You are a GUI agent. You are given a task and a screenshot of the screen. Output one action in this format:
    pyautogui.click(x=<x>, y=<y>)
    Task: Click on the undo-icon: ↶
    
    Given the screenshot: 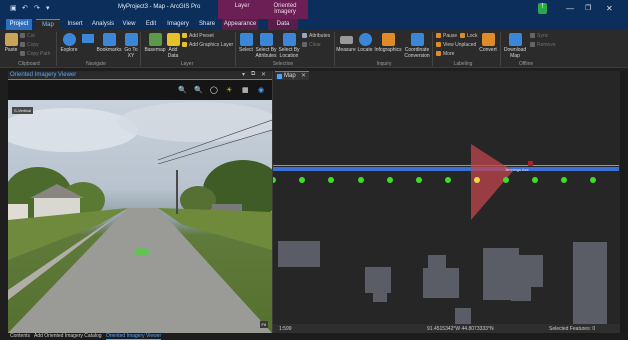 What is the action you would take?
    pyautogui.click(x=25, y=8)
    